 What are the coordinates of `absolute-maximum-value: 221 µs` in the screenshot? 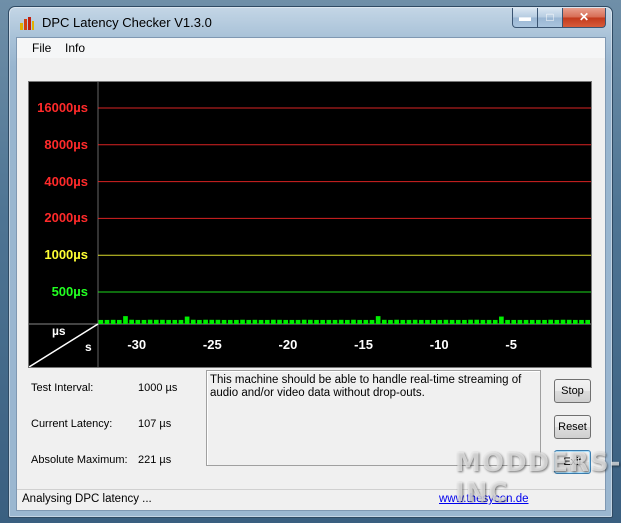 It's located at (155, 460).